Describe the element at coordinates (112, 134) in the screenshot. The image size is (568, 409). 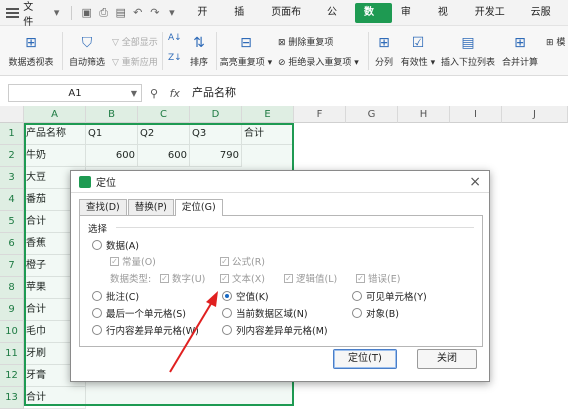
I see `cell-b1: Q1` at that location.